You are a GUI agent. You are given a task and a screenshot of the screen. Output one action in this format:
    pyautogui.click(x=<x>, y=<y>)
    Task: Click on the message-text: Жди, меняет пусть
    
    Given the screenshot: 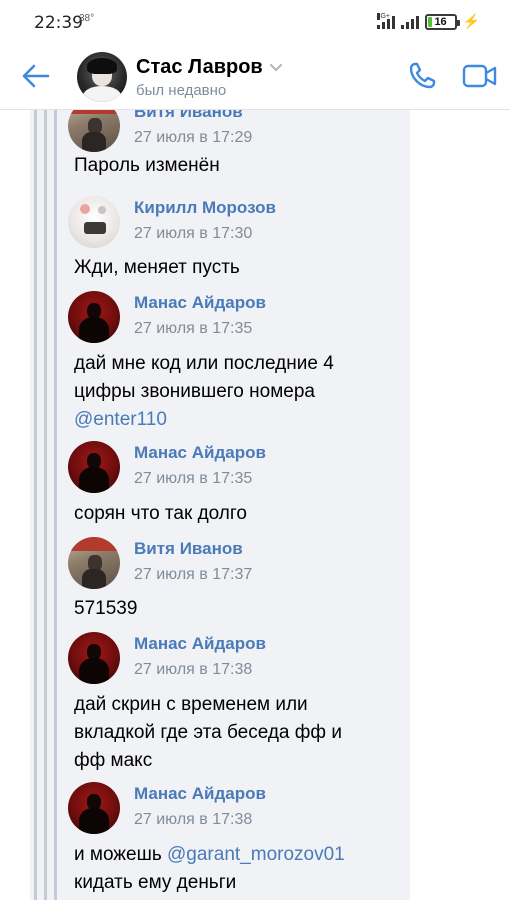 What is the action you would take?
    pyautogui.click(x=234, y=268)
    